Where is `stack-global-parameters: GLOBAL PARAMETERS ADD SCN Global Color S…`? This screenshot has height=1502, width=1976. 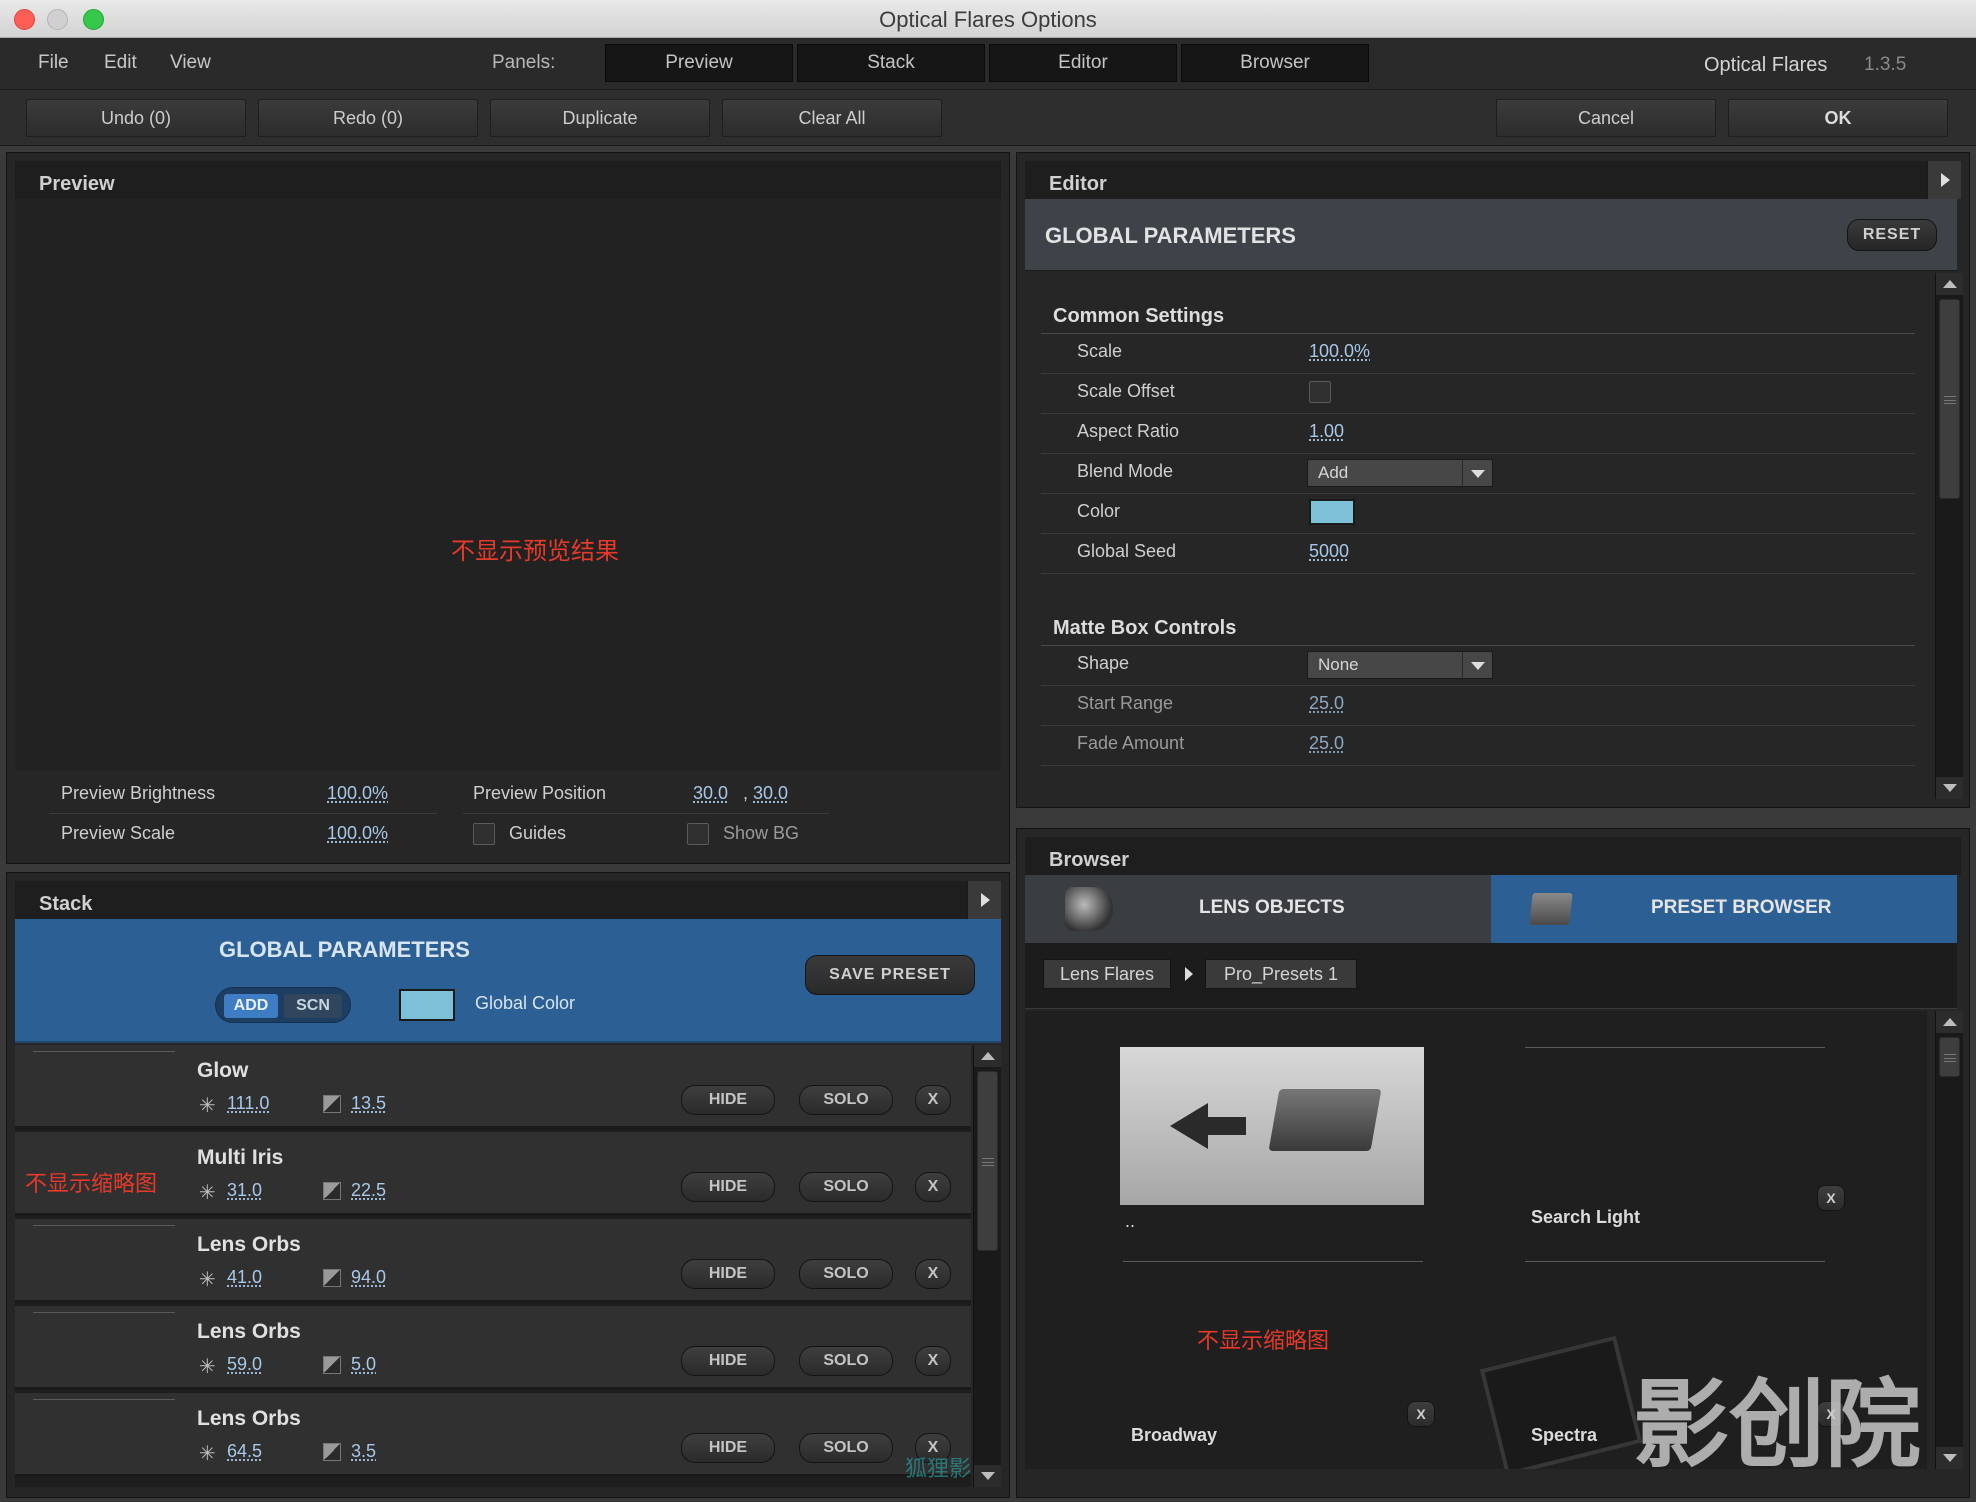 stack-global-parameters: GLOBAL PARAMETERS ADD SCN Global Color S… is located at coordinates (508, 981).